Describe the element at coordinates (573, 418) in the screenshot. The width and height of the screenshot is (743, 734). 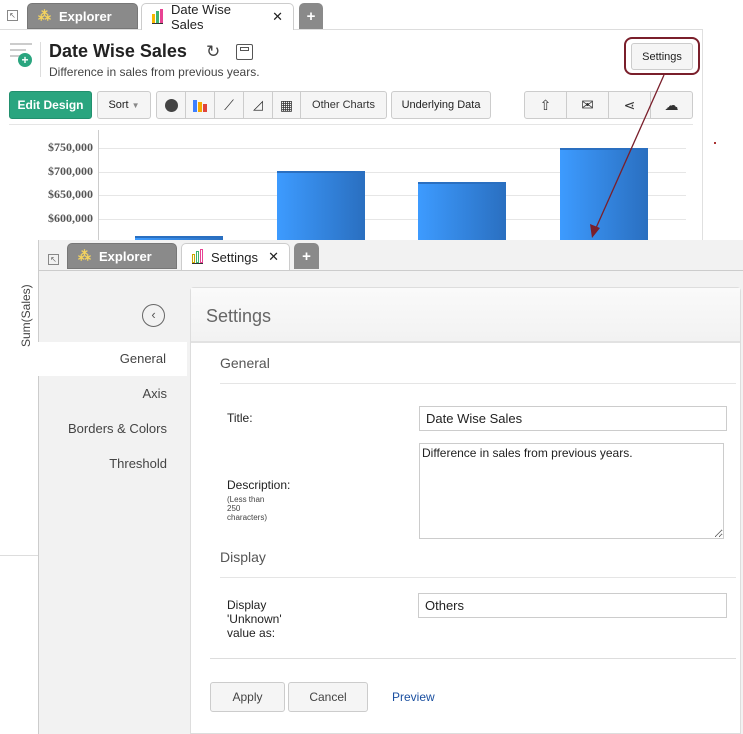
I see `title-input` at that location.